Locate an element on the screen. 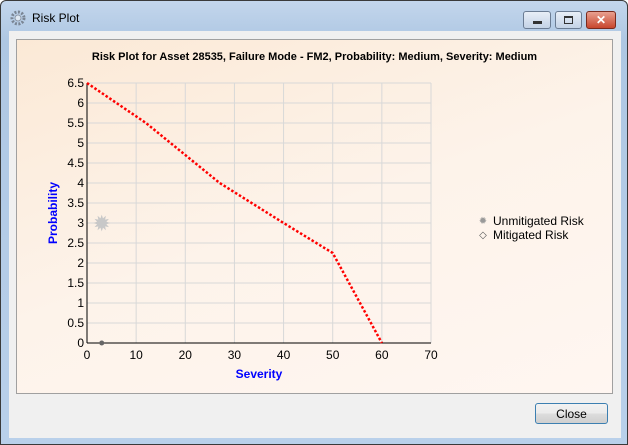  x-tick-label: 30 is located at coordinates (235, 355).